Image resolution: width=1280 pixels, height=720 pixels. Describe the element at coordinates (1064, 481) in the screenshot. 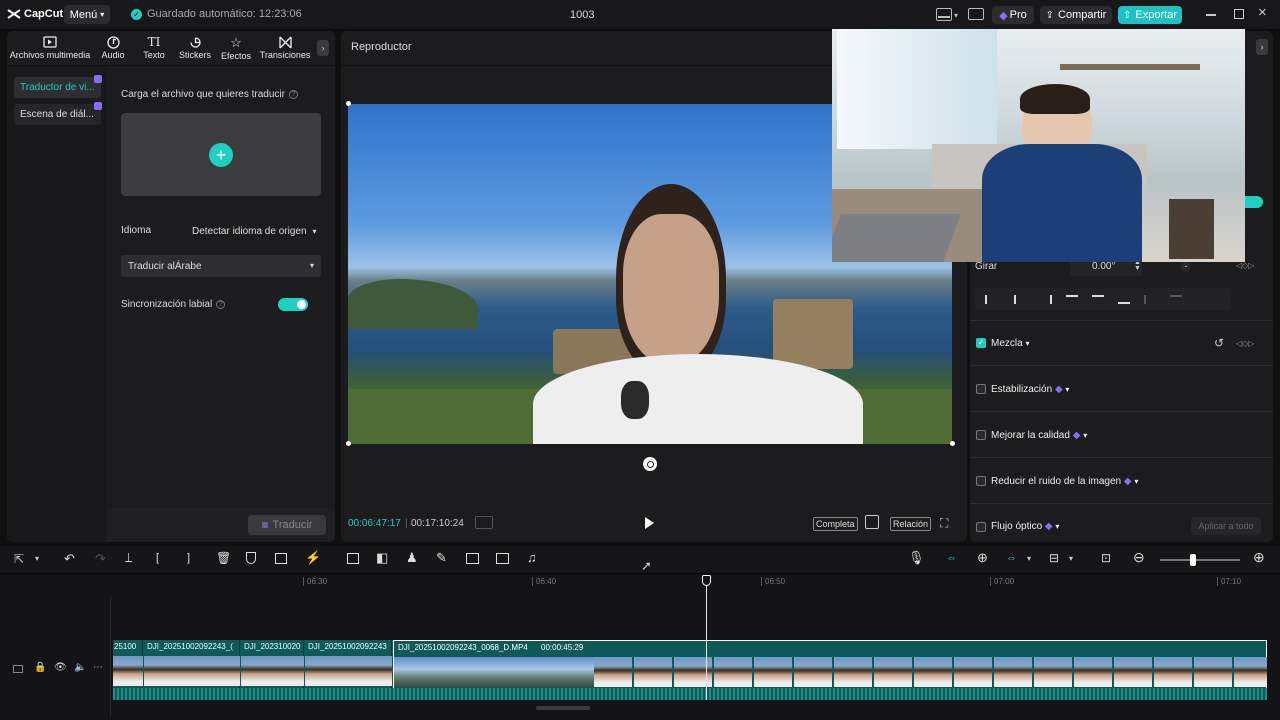

I see `reduce-noise-row: Reducir el ruido de la imagen ◆ ▾` at that location.